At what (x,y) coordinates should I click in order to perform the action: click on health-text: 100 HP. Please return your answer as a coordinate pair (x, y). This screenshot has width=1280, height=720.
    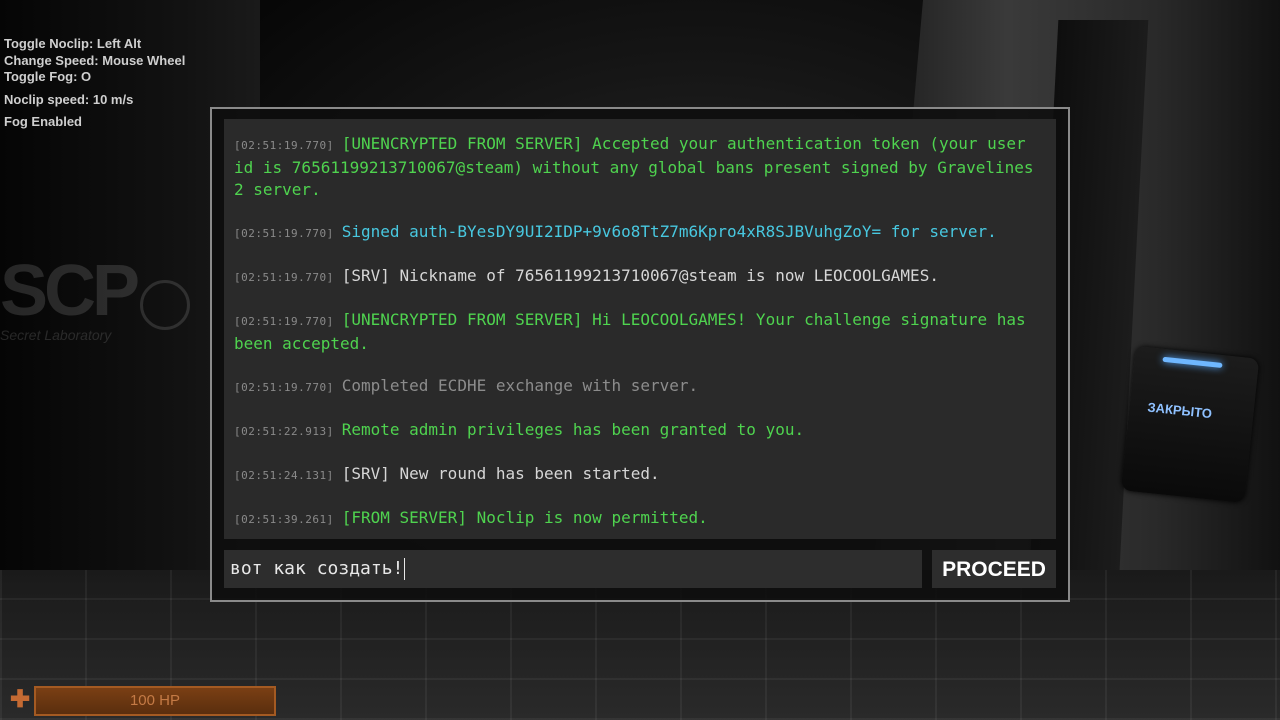
    Looking at the image, I should click on (155, 700).